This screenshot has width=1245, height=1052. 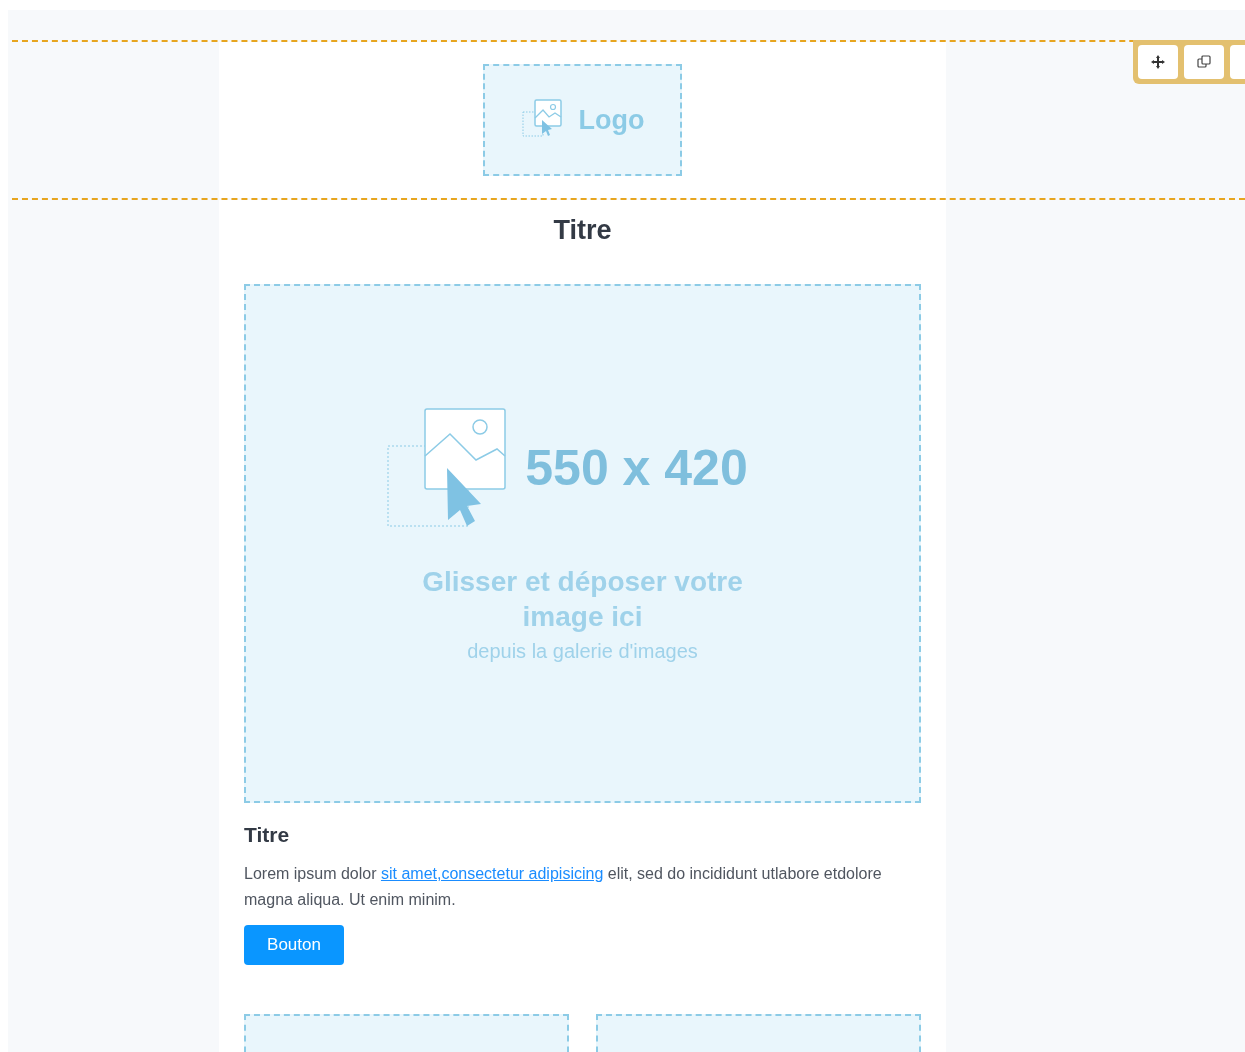 What do you see at coordinates (636, 468) in the screenshot?
I see `image-size-label: 550 x 420` at bounding box center [636, 468].